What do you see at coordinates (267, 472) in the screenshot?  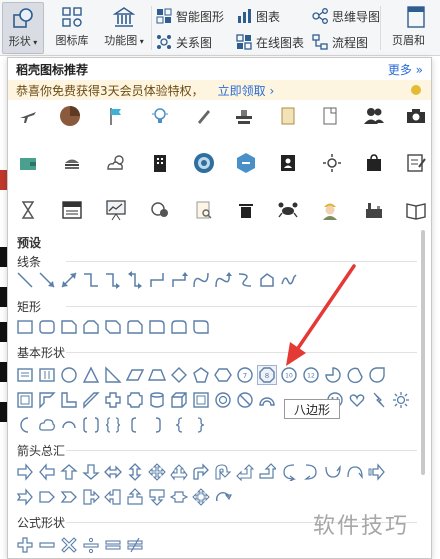 I see `bent-up-arrow-shape` at bounding box center [267, 472].